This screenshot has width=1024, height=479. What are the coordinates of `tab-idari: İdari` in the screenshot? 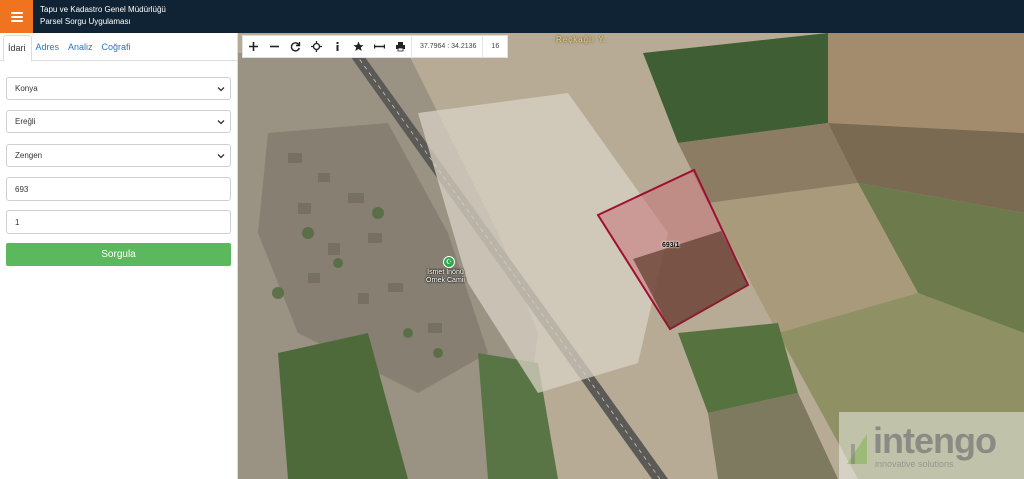 It's located at (17, 48).